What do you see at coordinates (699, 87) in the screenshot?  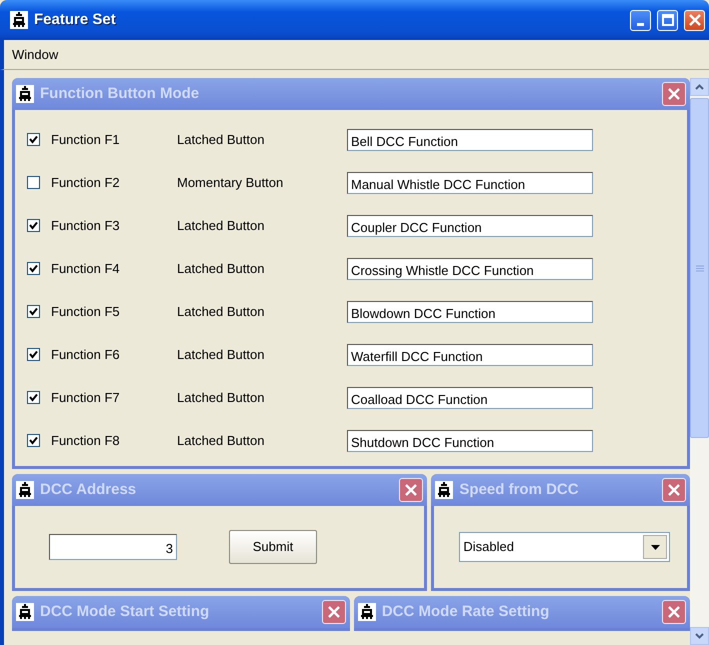 I see `scroll-up-button` at bounding box center [699, 87].